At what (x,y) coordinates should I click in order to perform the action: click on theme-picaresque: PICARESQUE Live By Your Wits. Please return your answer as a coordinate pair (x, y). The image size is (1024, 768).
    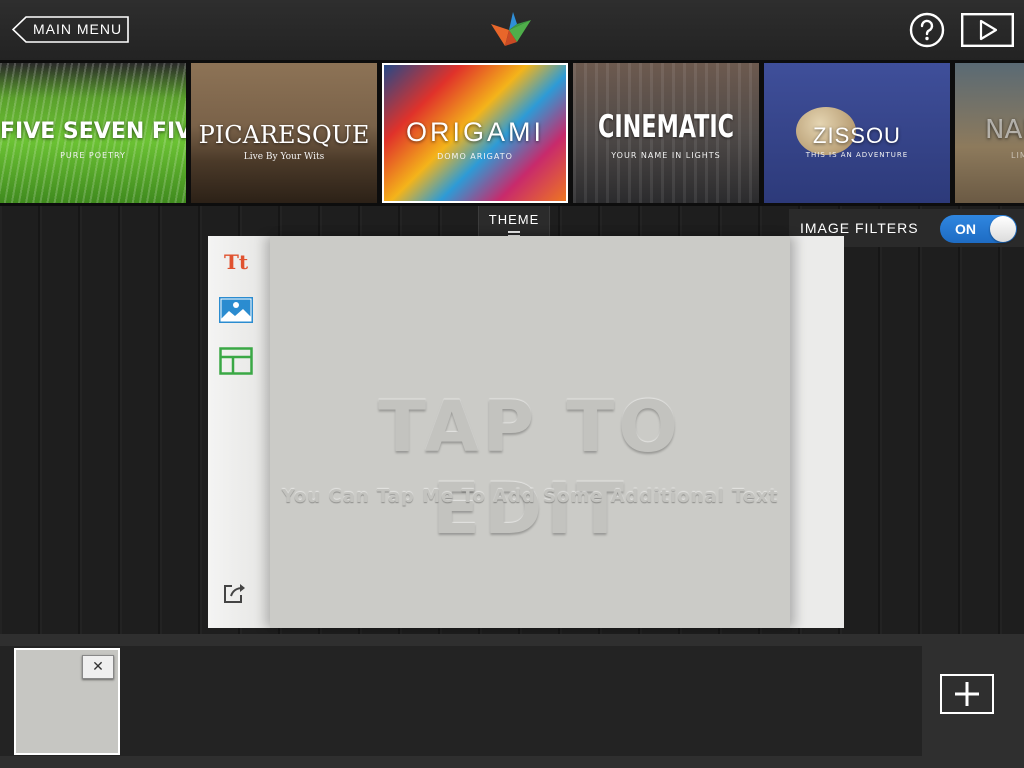
    Looking at the image, I should click on (284, 133).